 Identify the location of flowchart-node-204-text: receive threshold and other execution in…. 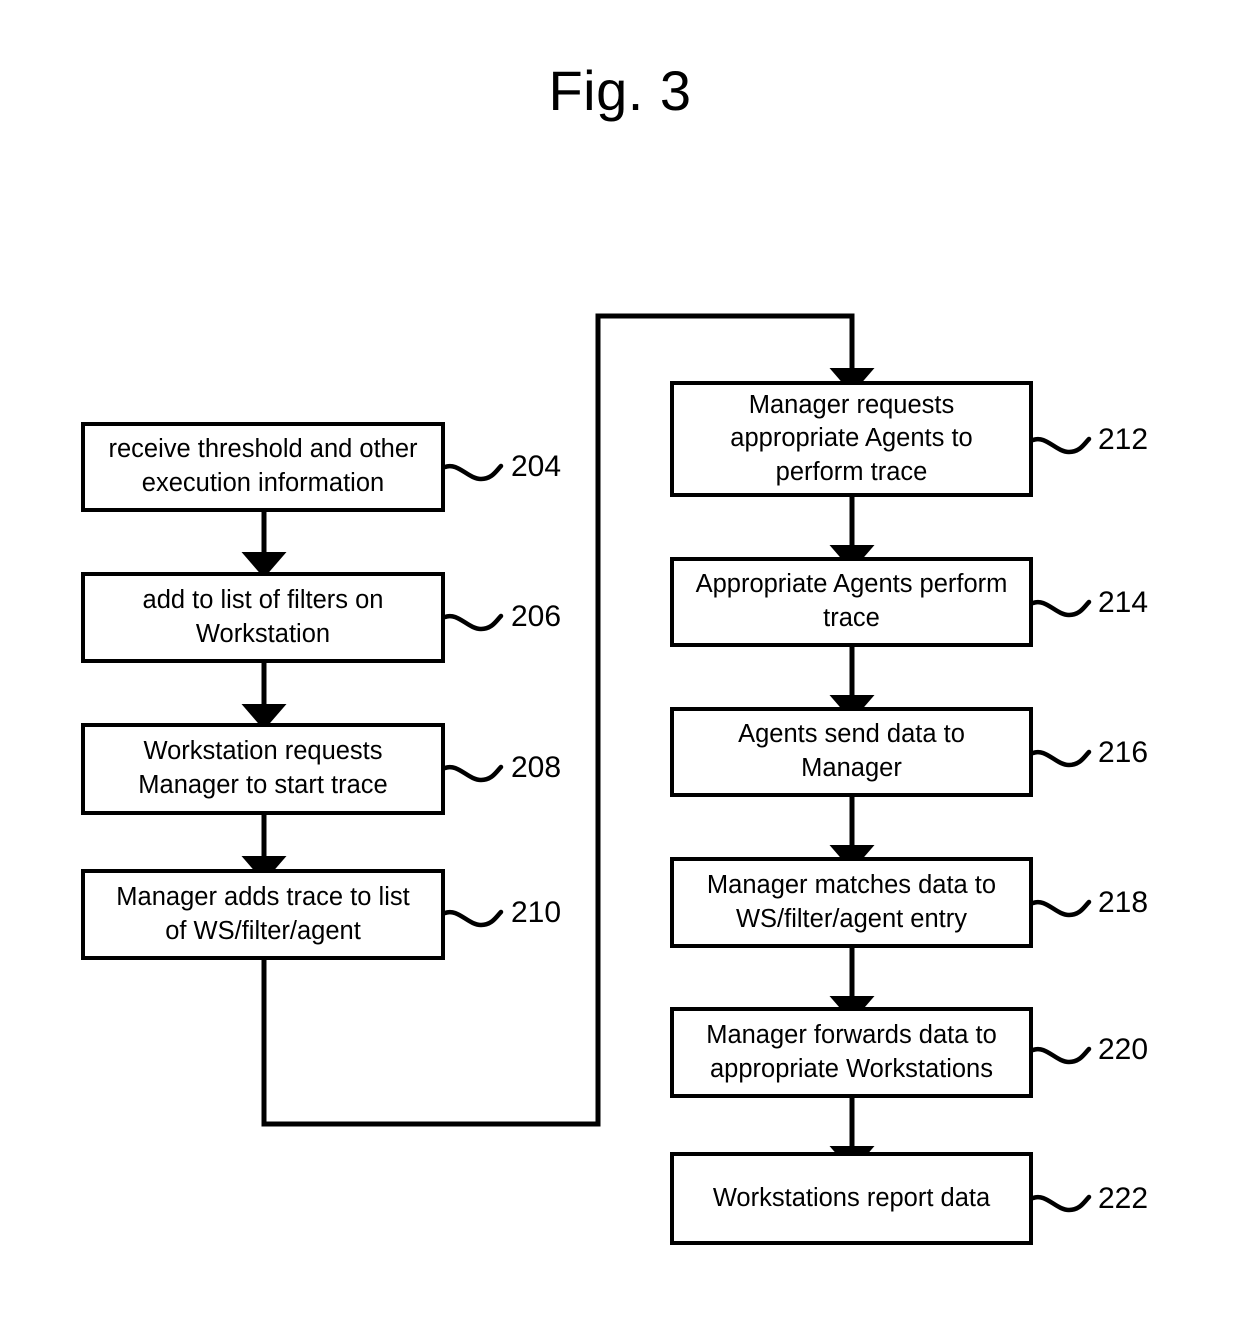
(263, 466).